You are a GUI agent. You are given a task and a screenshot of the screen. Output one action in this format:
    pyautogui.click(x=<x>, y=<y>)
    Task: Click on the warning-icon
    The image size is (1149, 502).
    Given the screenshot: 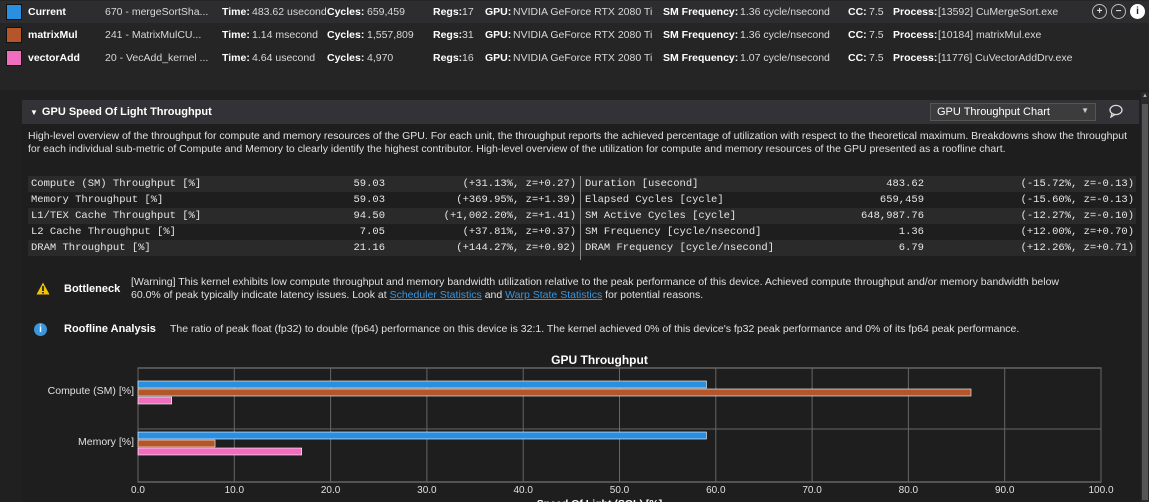 What is the action you would take?
    pyautogui.click(x=43, y=288)
    